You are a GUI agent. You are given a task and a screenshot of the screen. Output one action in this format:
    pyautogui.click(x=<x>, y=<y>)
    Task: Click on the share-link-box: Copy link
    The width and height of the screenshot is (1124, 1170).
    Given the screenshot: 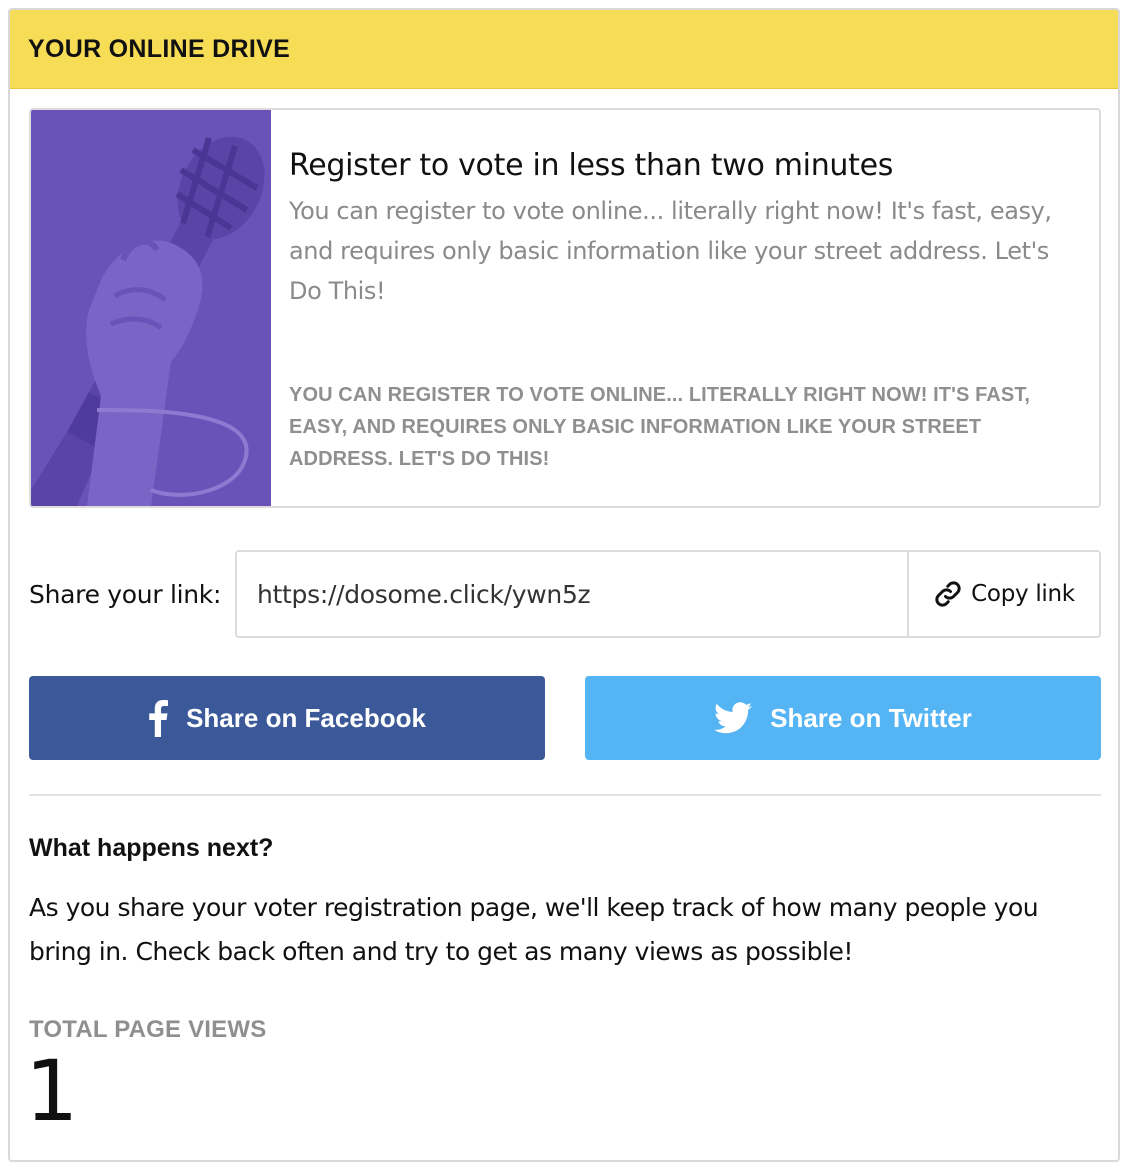 What is the action you would take?
    pyautogui.click(x=668, y=594)
    